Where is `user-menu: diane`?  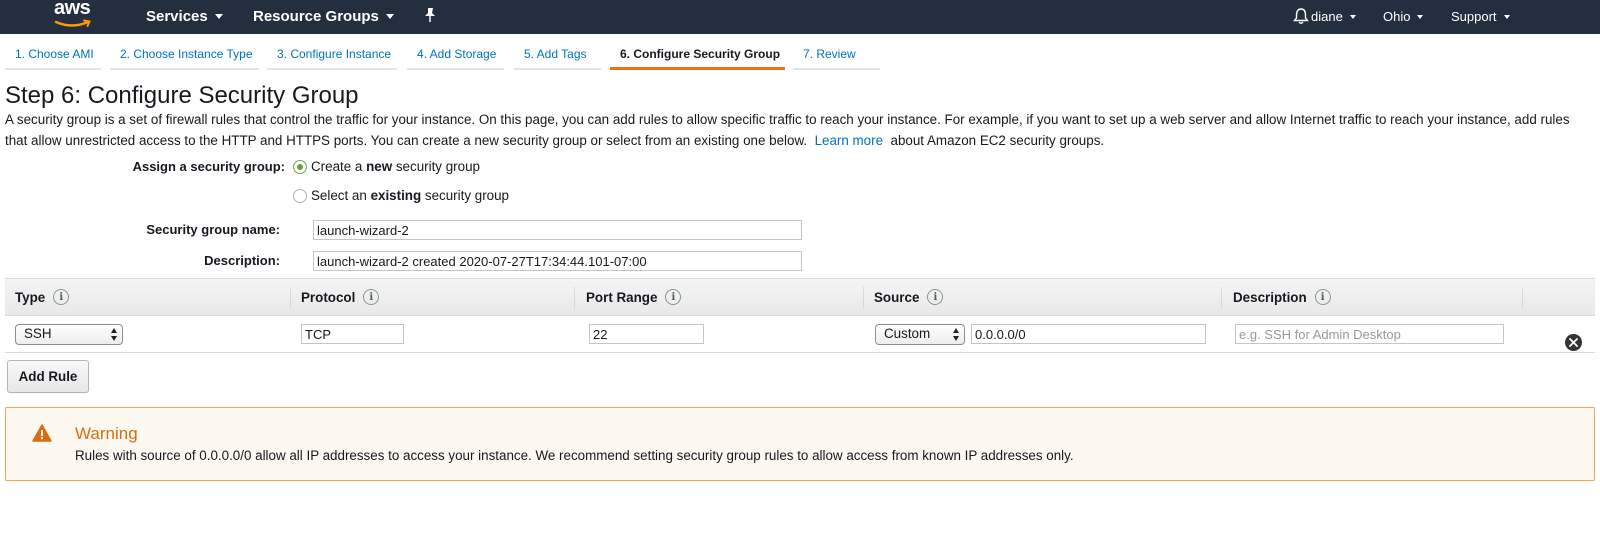 user-menu: diane is located at coordinates (1333, 16).